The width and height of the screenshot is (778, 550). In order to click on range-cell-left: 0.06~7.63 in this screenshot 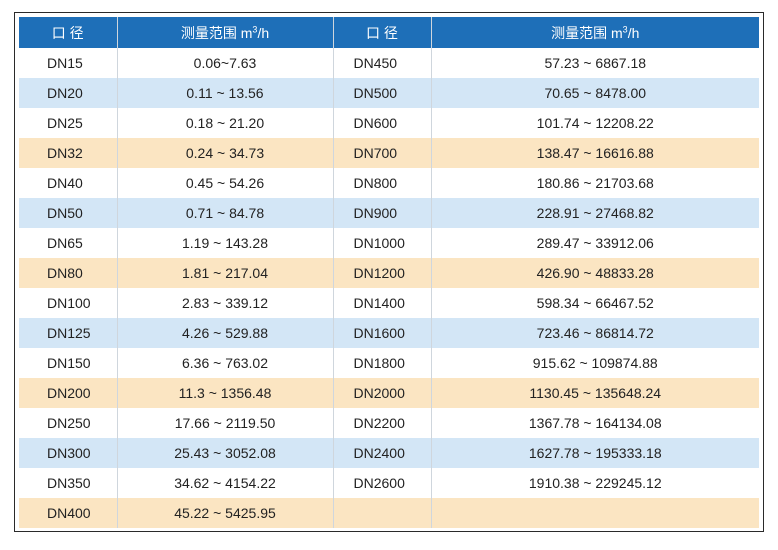, I will do `click(225, 63)`.